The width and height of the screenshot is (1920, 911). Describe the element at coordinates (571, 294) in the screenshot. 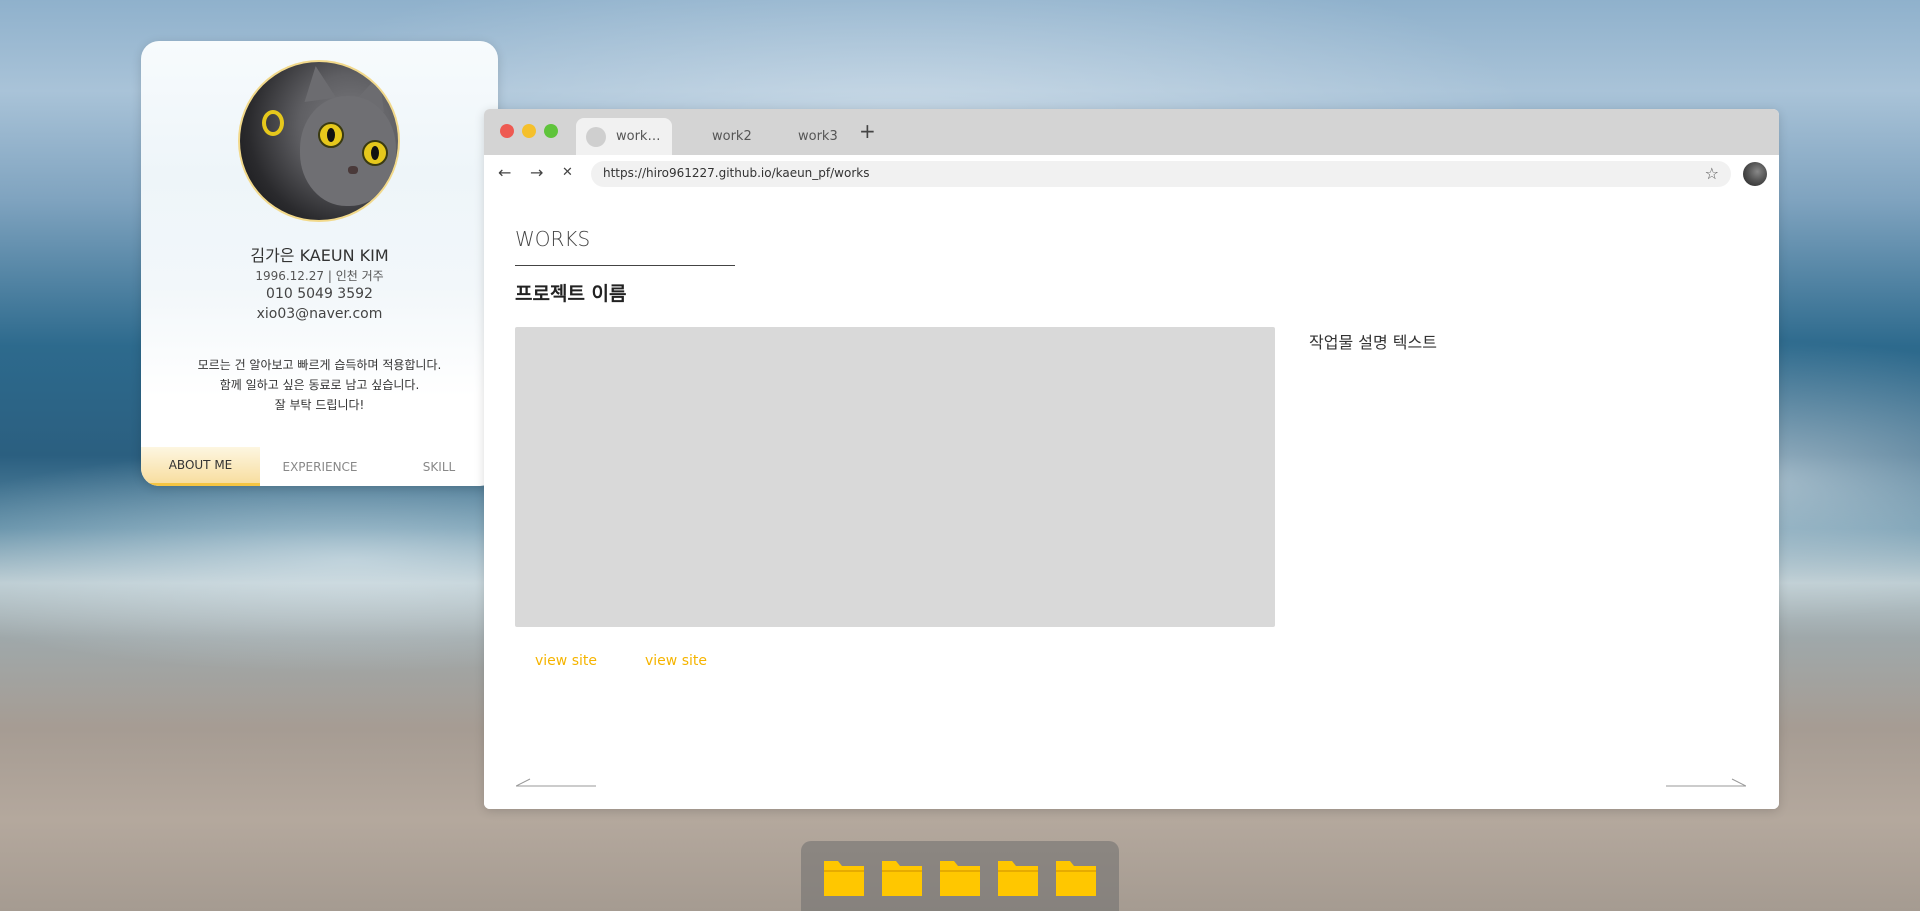

I see `project-name: 프로젝트 이름` at that location.